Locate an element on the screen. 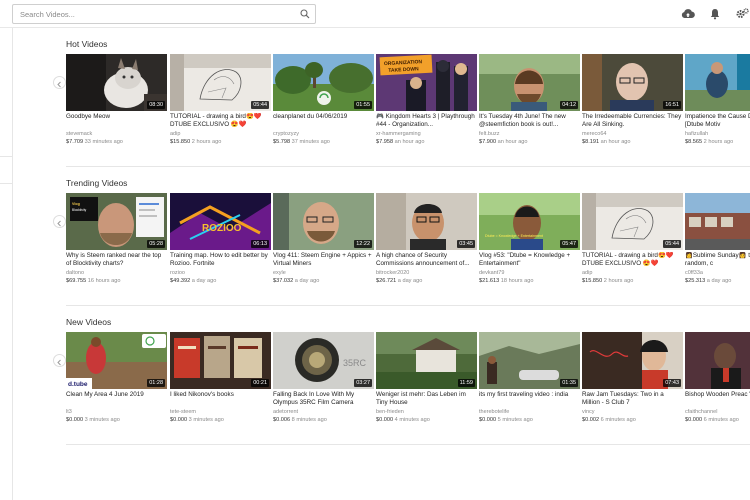 Image resolution: width=750 pixels, height=500 pixels. video-value: $21.613 is located at coordinates (489, 281).